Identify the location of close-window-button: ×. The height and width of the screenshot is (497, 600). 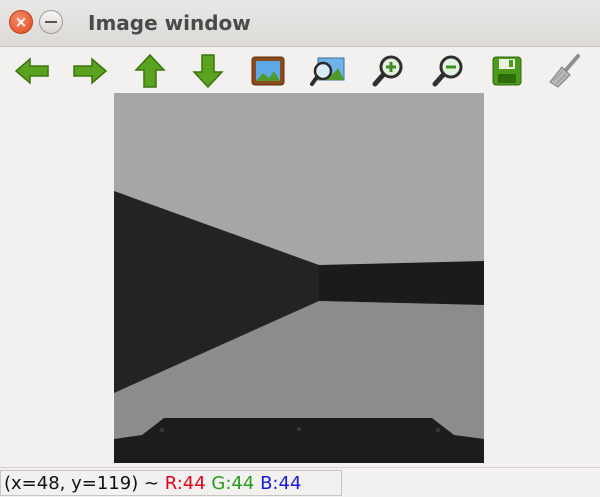
(21, 22).